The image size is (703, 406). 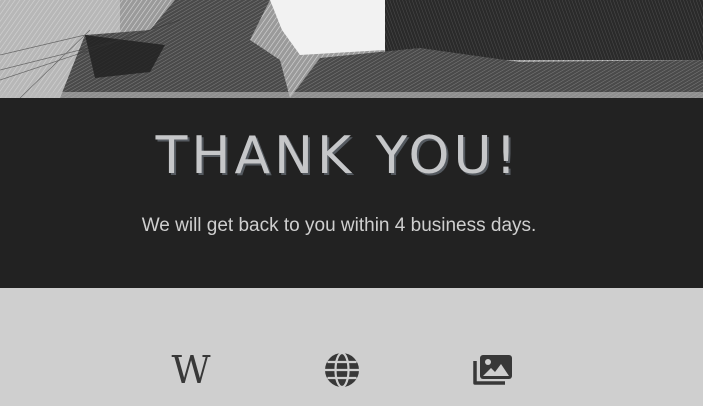 I want to click on wikipedia-glyph: W, so click(x=190, y=370).